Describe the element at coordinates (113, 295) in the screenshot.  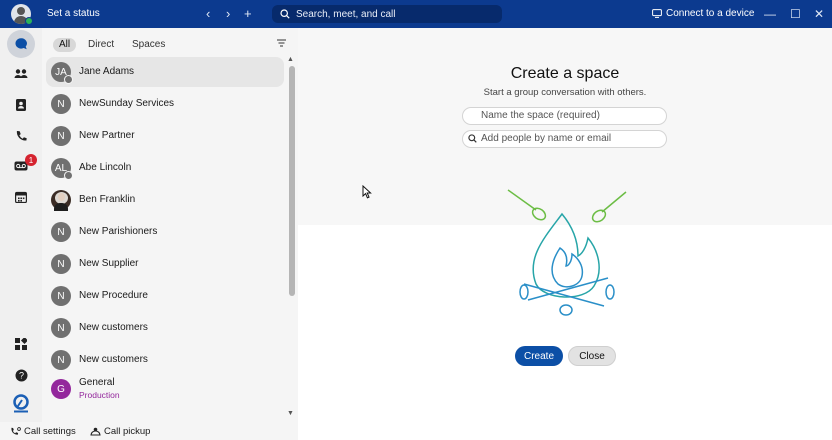
I see `contact-name: New Procedure` at that location.